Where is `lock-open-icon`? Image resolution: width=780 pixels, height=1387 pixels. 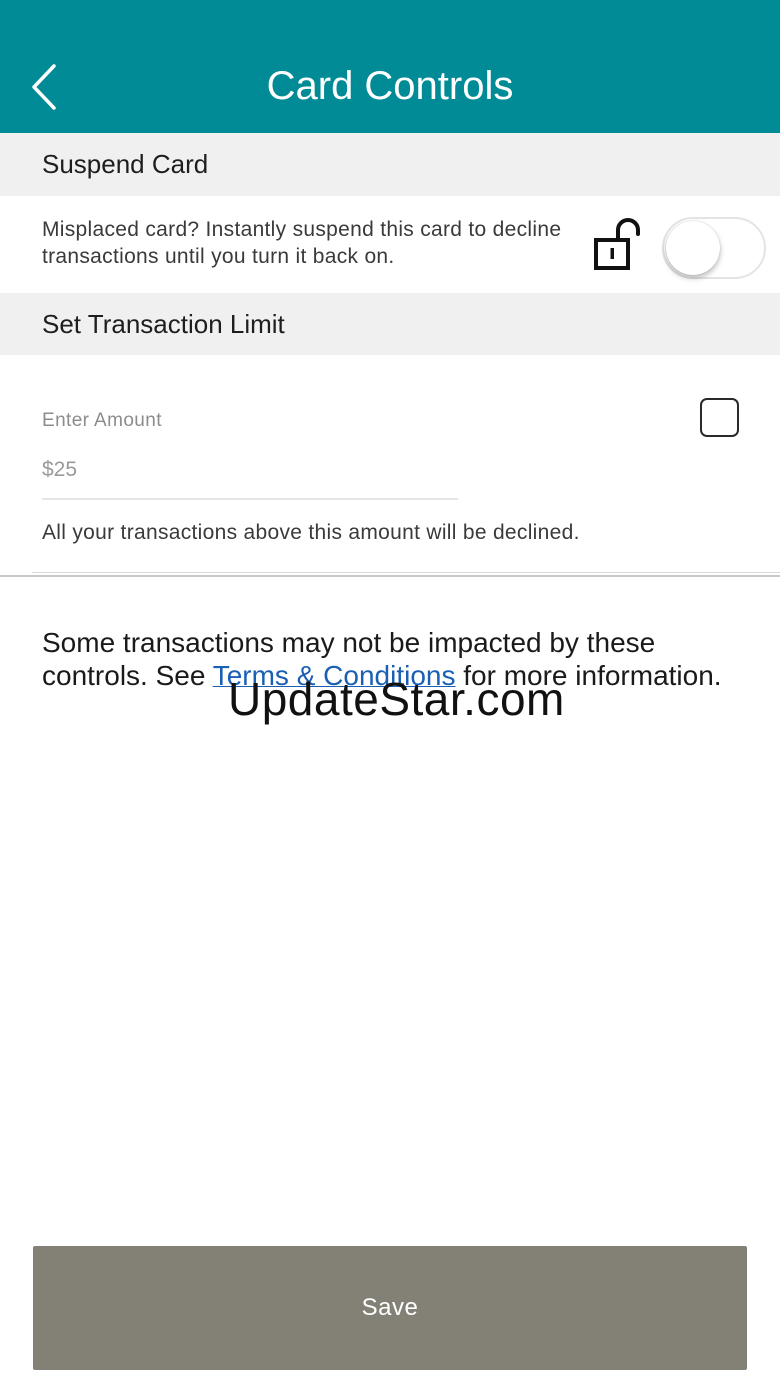
lock-open-icon is located at coordinates (617, 244).